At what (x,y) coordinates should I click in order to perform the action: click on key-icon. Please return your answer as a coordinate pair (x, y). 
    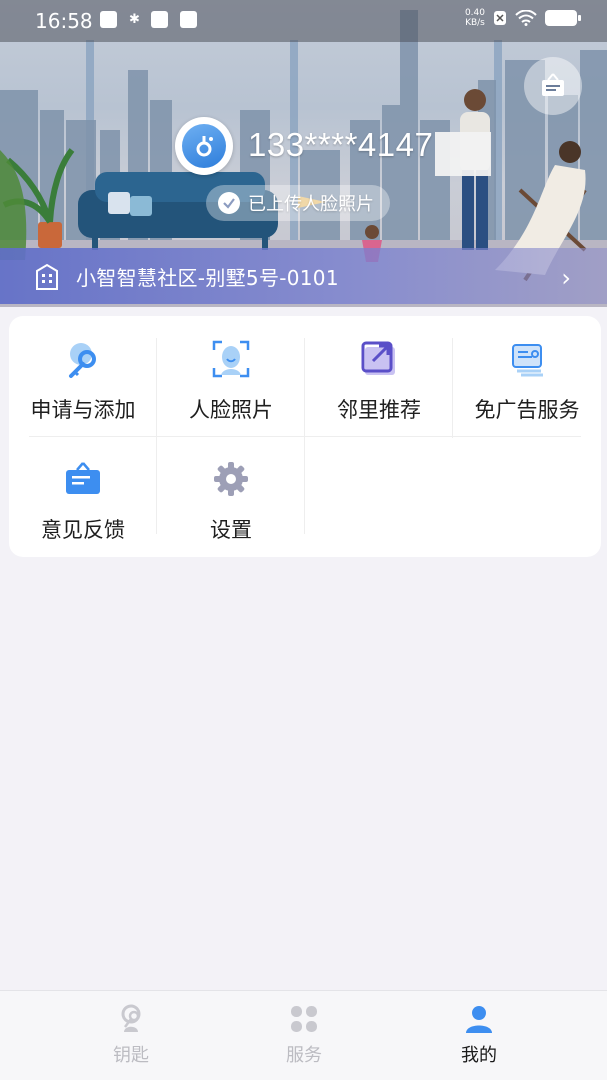
    Looking at the image, I should click on (131, 1019).